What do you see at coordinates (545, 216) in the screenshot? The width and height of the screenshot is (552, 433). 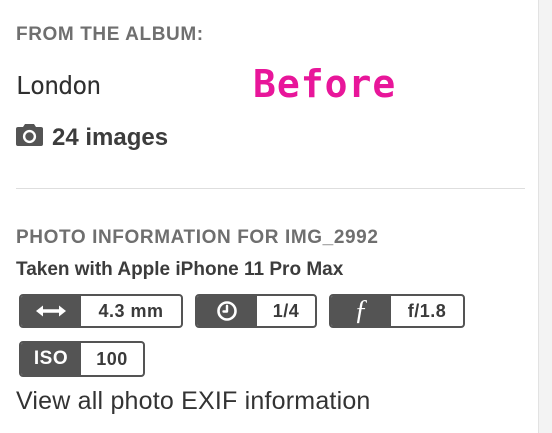 I see `right-panel-edge` at bounding box center [545, 216].